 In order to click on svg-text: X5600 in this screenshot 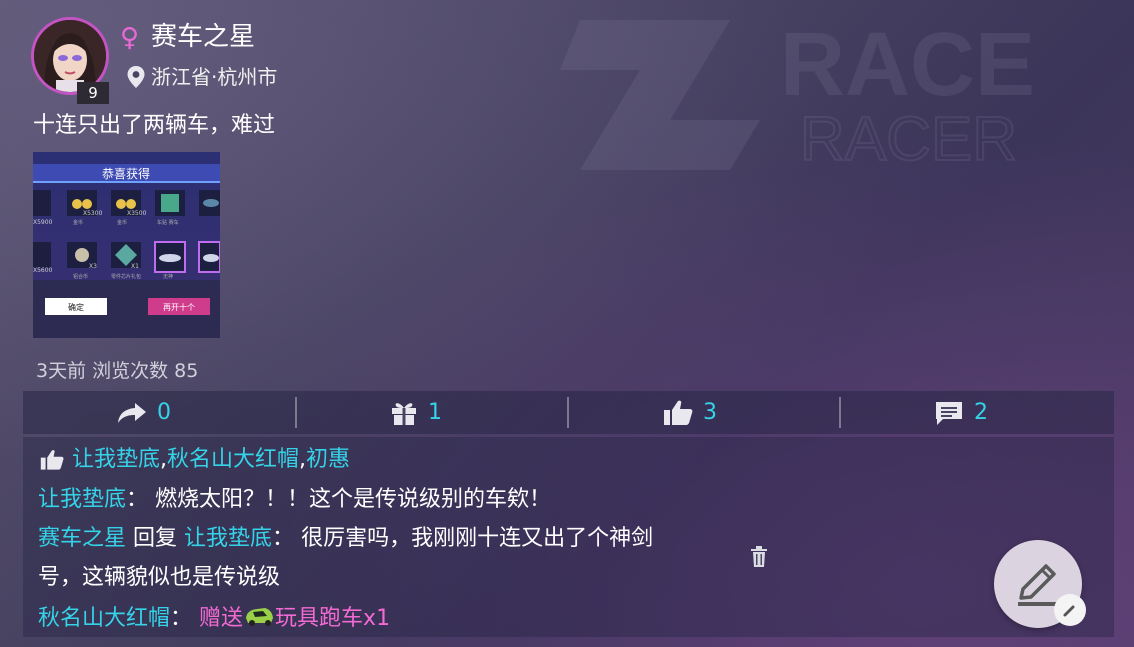, I will do `click(43, 270)`.